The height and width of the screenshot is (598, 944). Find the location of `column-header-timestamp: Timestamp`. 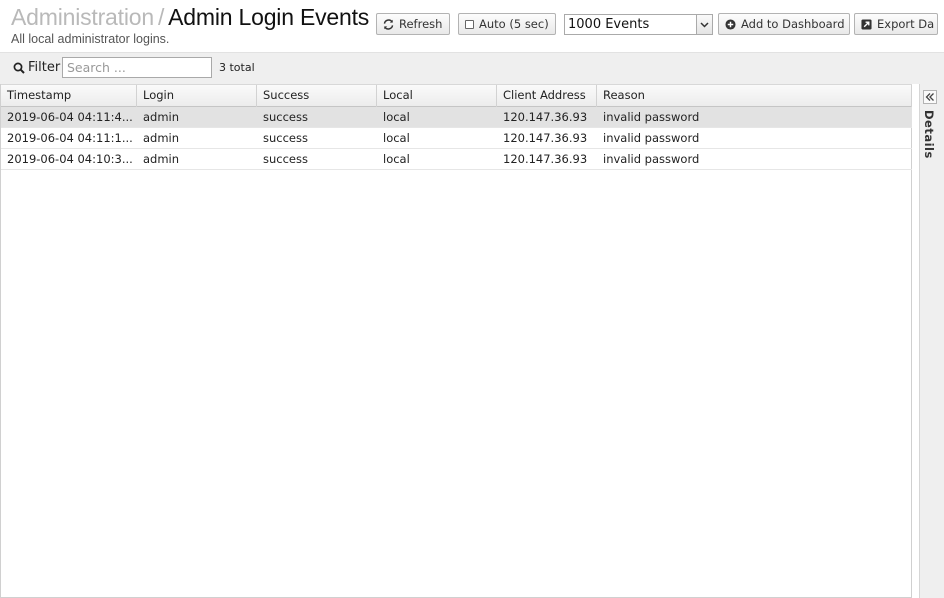

column-header-timestamp: Timestamp is located at coordinates (69, 96).